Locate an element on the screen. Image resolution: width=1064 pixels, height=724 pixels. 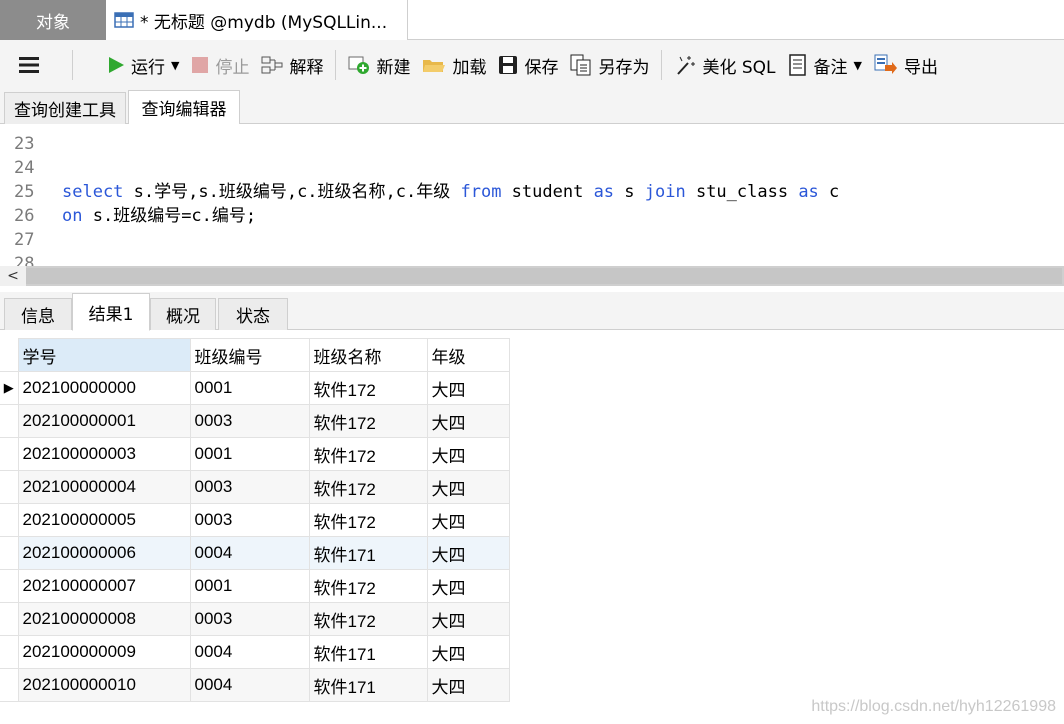
editor-line: 27 is located at coordinates (532, 240).